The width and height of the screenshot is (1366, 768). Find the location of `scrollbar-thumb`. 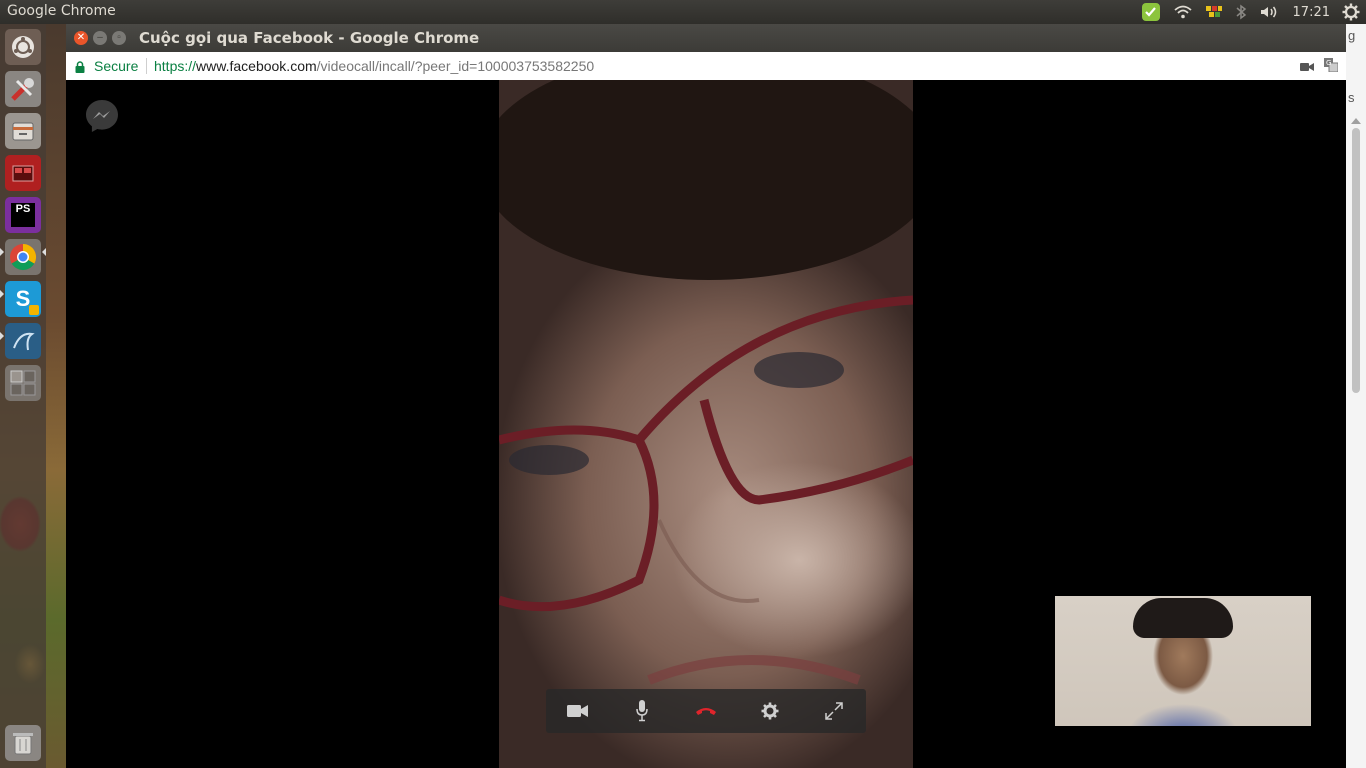

scrollbar-thumb is located at coordinates (1356, 260).